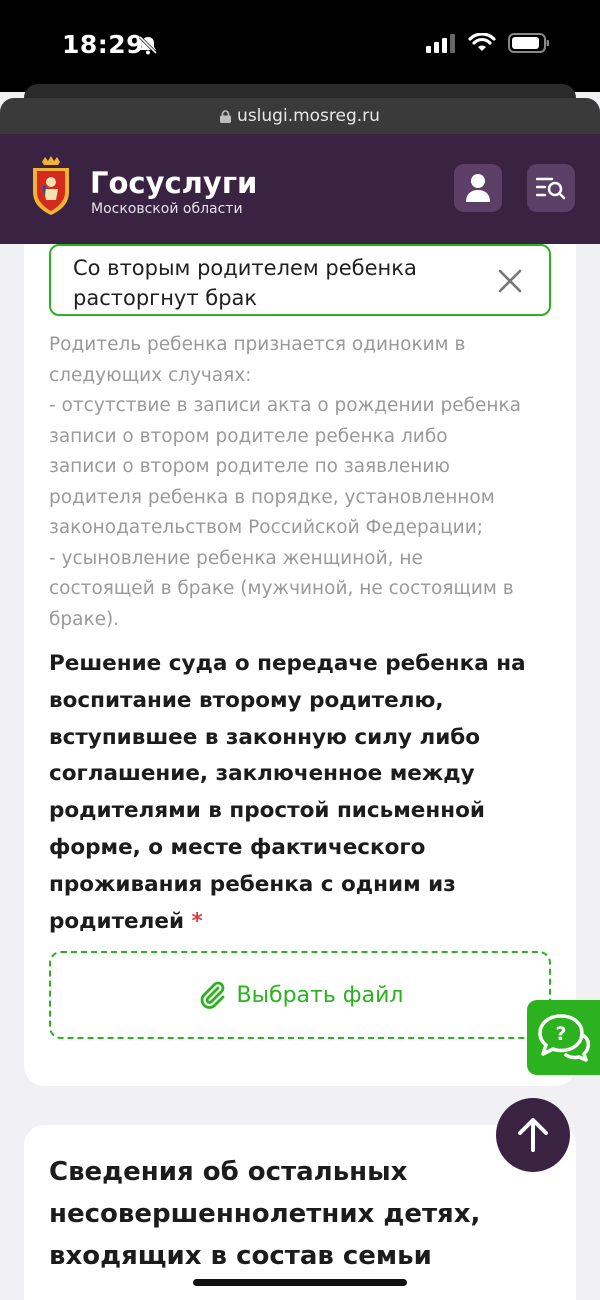 Image resolution: width=600 pixels, height=1300 pixels. What do you see at coordinates (150, 375) in the screenshot?
I see `help-line: следующих случаях:` at bounding box center [150, 375].